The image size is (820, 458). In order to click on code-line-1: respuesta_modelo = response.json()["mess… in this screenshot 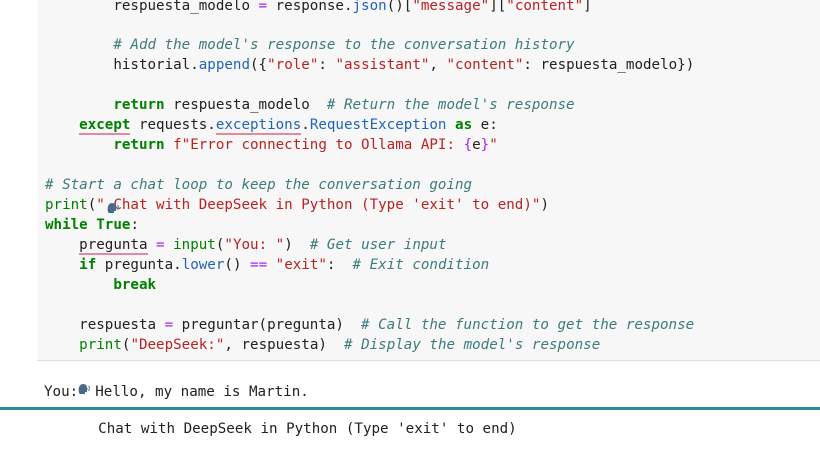, I will do `click(352, 7)`.